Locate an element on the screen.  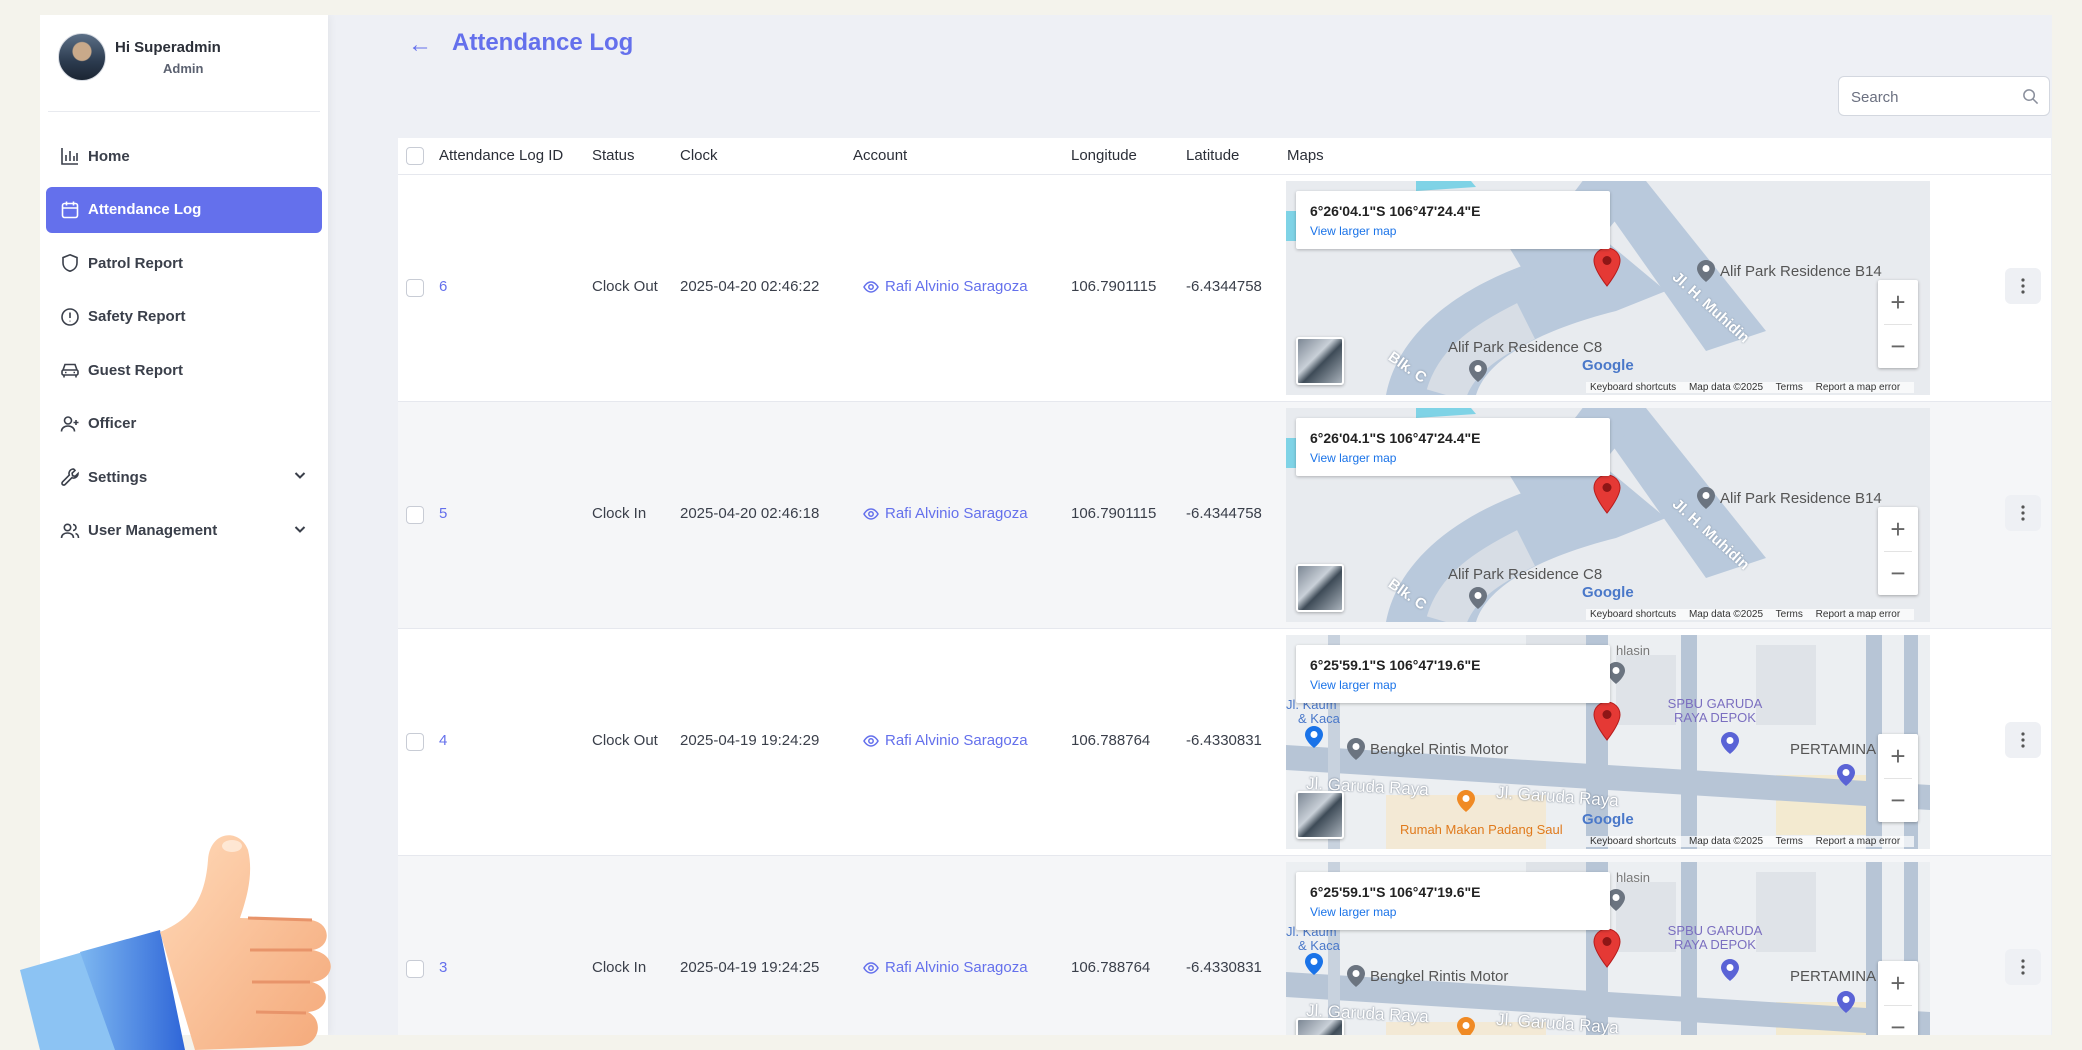
sidebar-item-settings: Settings is located at coordinates (184, 477).